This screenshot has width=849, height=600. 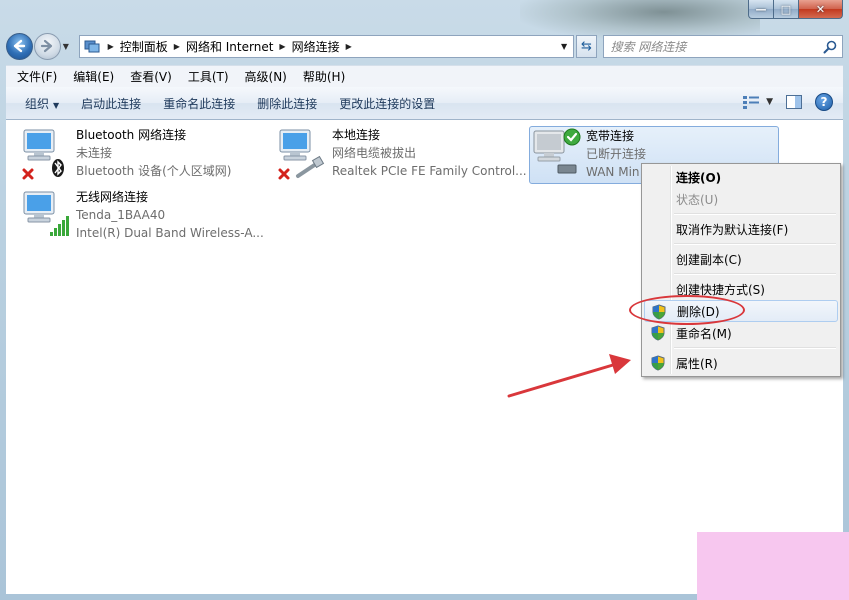 I want to click on network-folder-icon, so click(x=92, y=46).